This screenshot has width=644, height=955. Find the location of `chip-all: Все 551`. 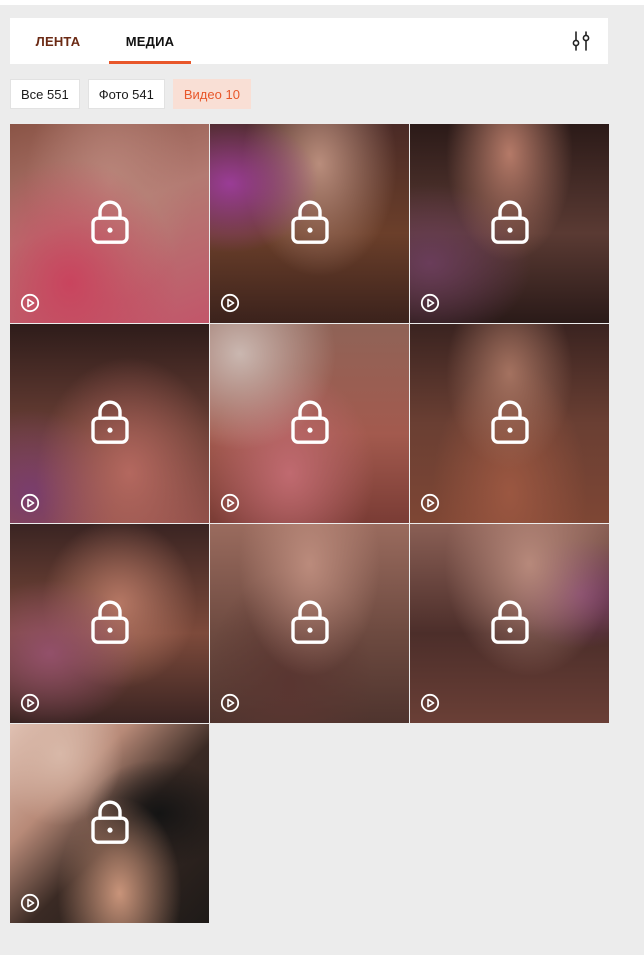

chip-all: Все 551 is located at coordinates (45, 94).